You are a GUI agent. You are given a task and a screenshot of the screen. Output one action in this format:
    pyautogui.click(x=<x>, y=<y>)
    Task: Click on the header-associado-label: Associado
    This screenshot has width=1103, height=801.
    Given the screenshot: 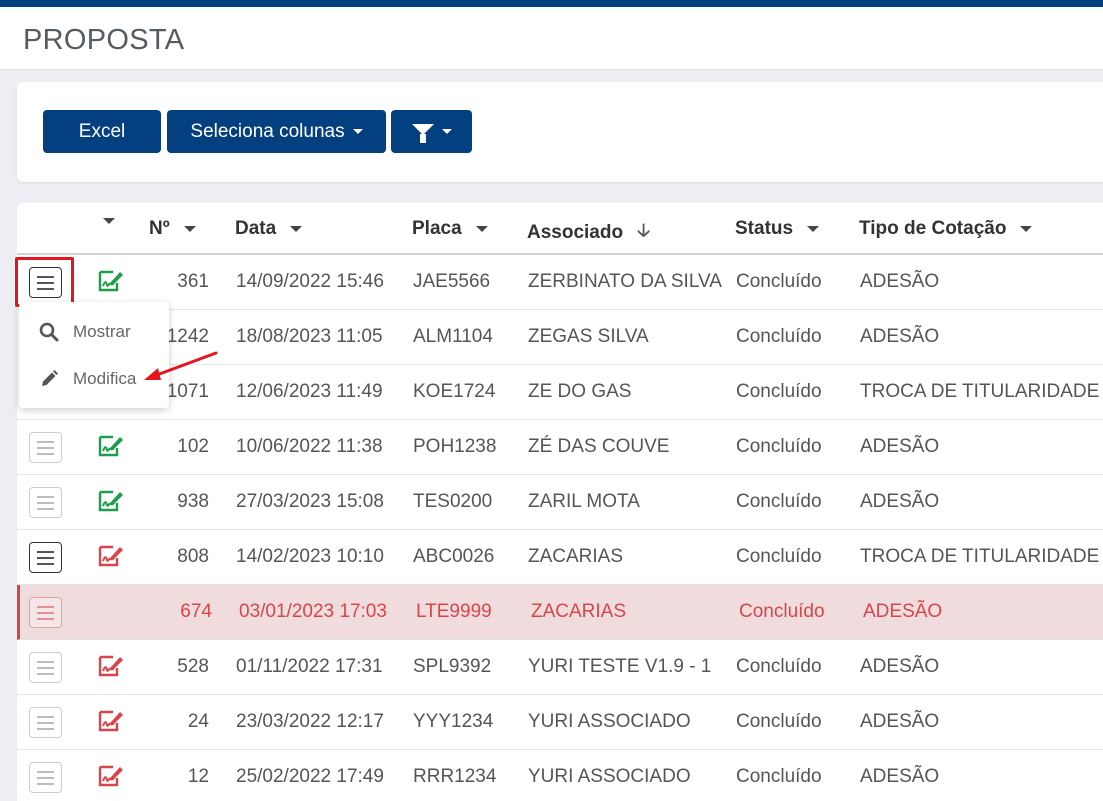 What is the action you would take?
    pyautogui.click(x=575, y=232)
    